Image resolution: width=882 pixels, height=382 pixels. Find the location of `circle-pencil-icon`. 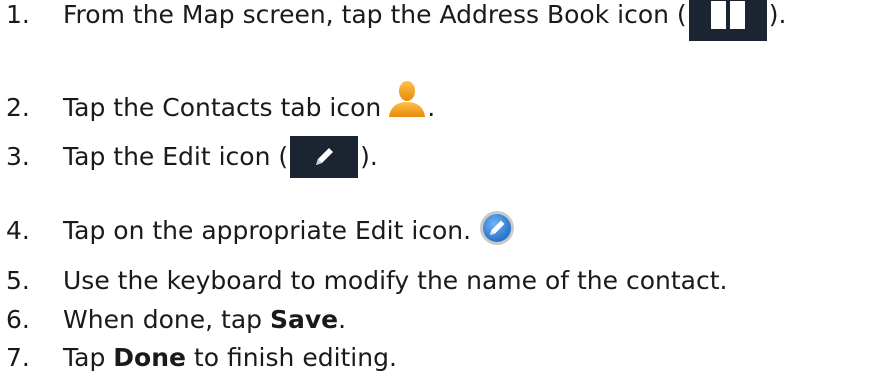

circle-pencil-icon is located at coordinates (497, 228).